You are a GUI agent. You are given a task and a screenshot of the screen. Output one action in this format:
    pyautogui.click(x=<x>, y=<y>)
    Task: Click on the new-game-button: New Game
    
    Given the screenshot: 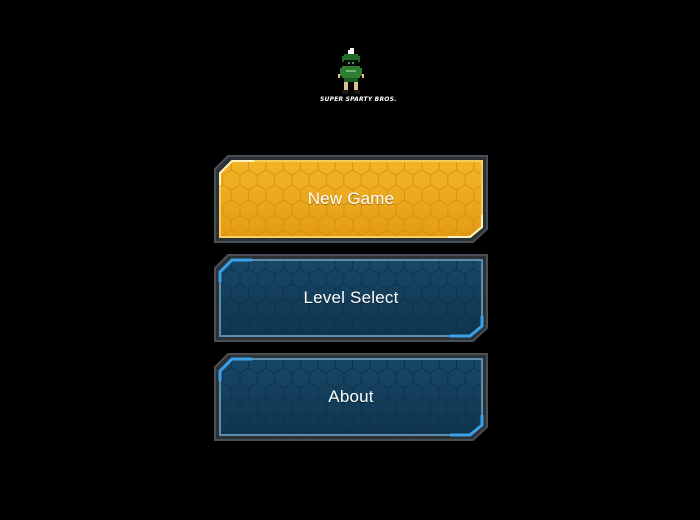 What is the action you would take?
    pyautogui.click(x=351, y=199)
    